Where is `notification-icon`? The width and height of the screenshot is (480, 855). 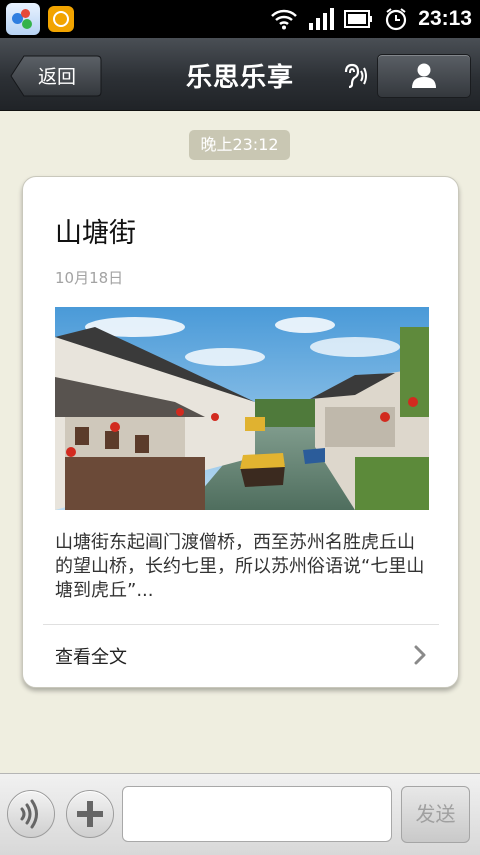
notification-icon is located at coordinates (61, 19).